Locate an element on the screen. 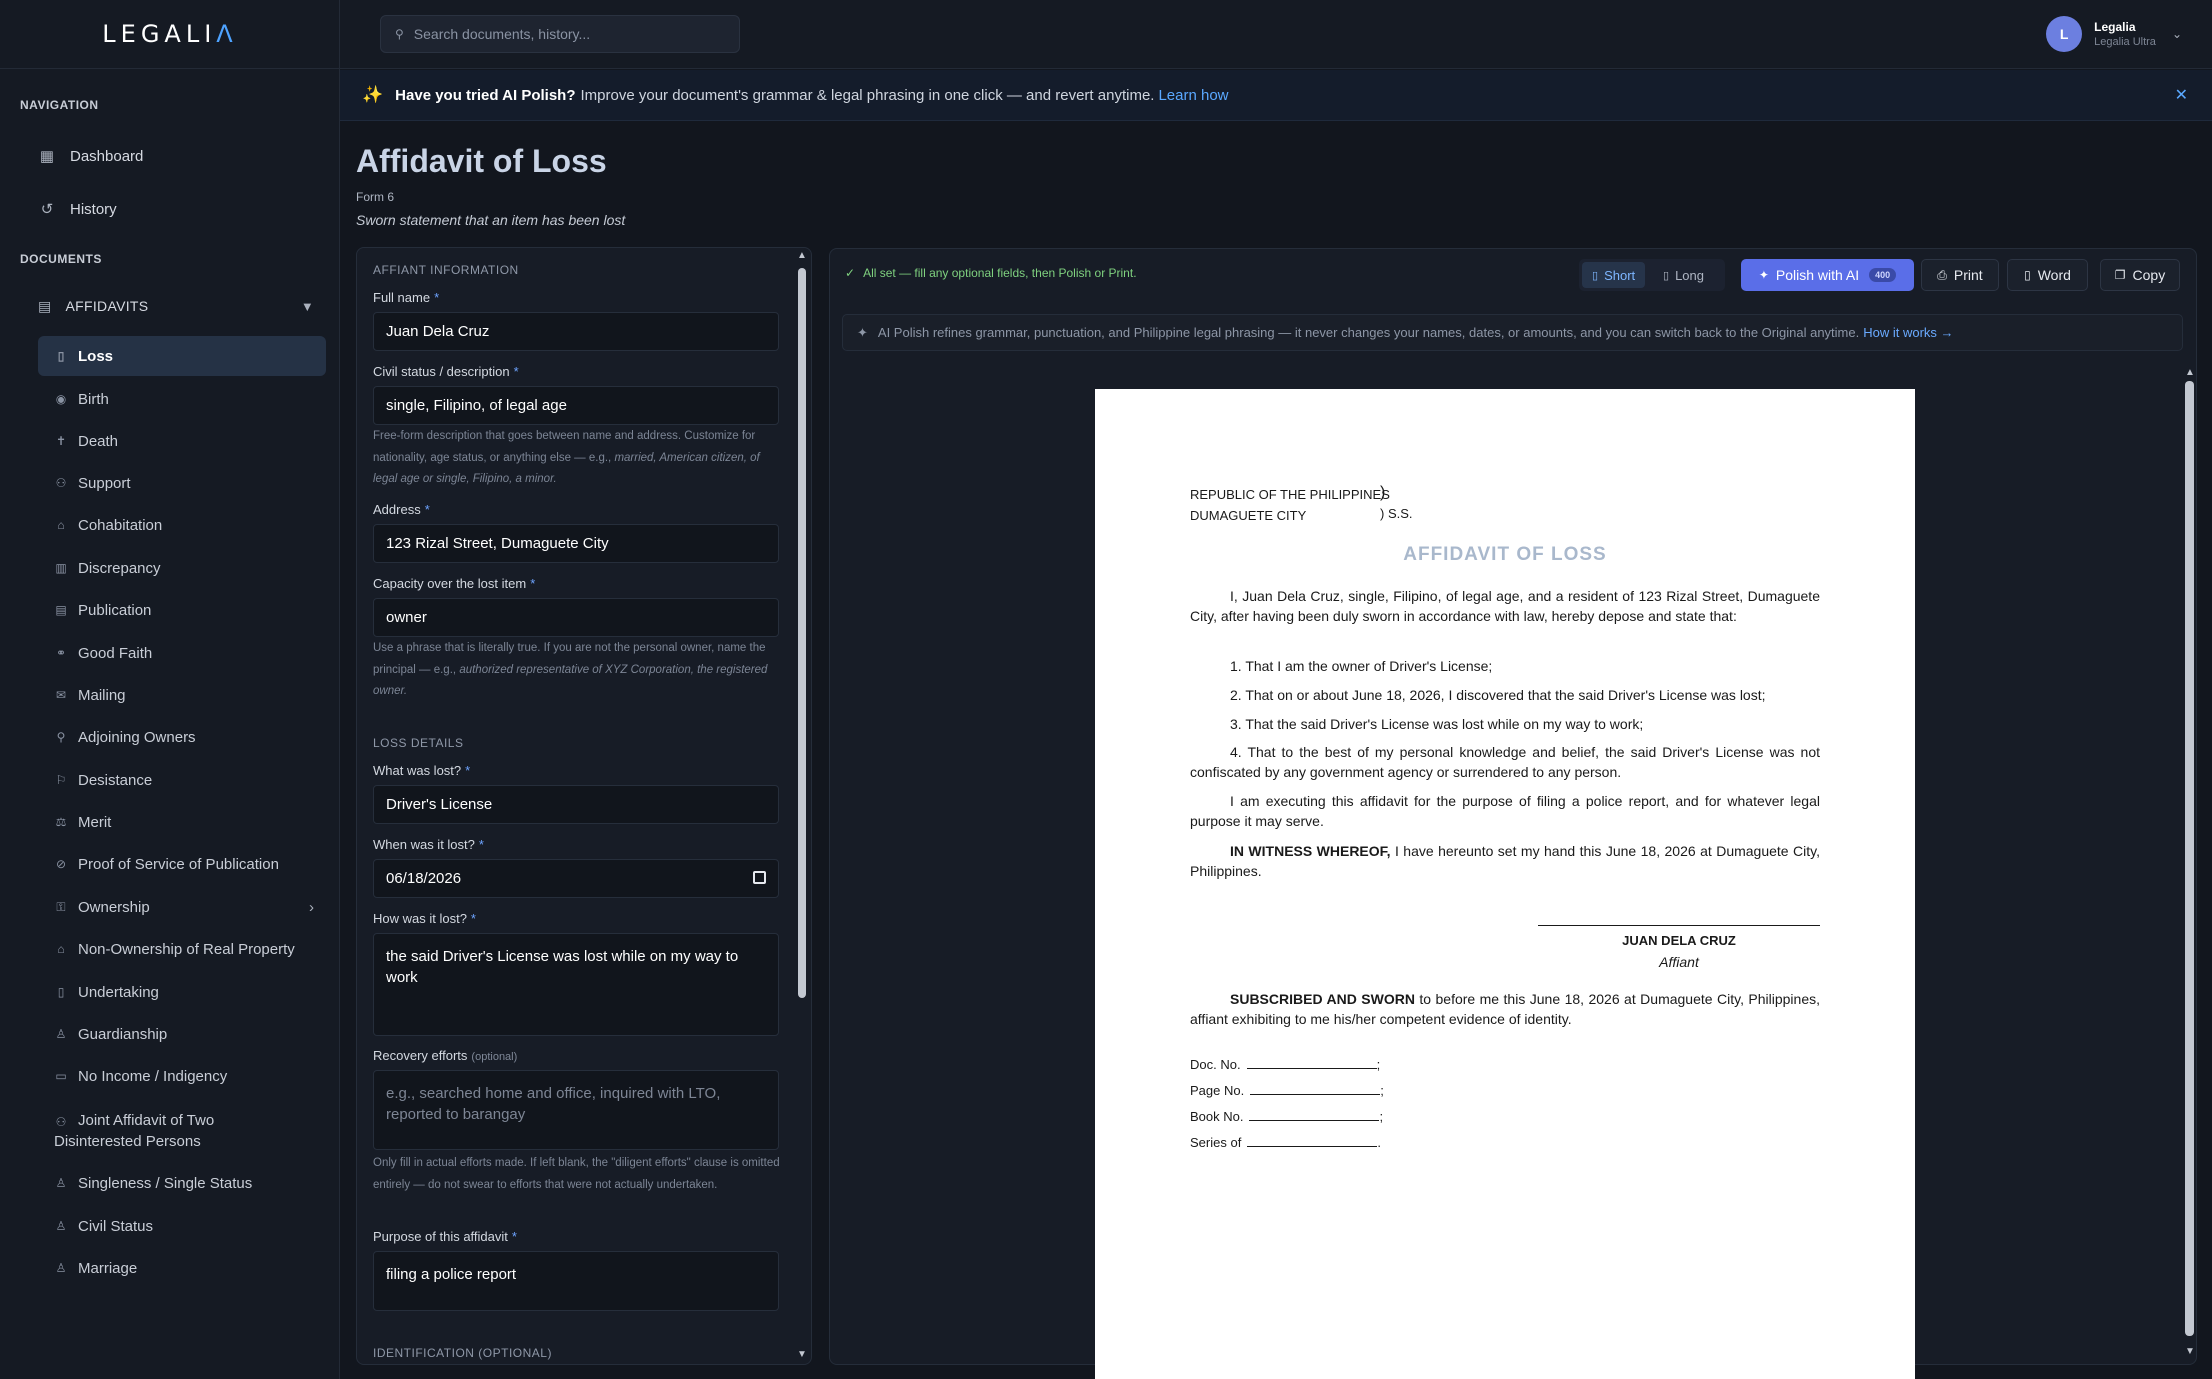 This screenshot has height=1379, width=2212. purpose-textarea: filing a police report is located at coordinates (576, 1281).